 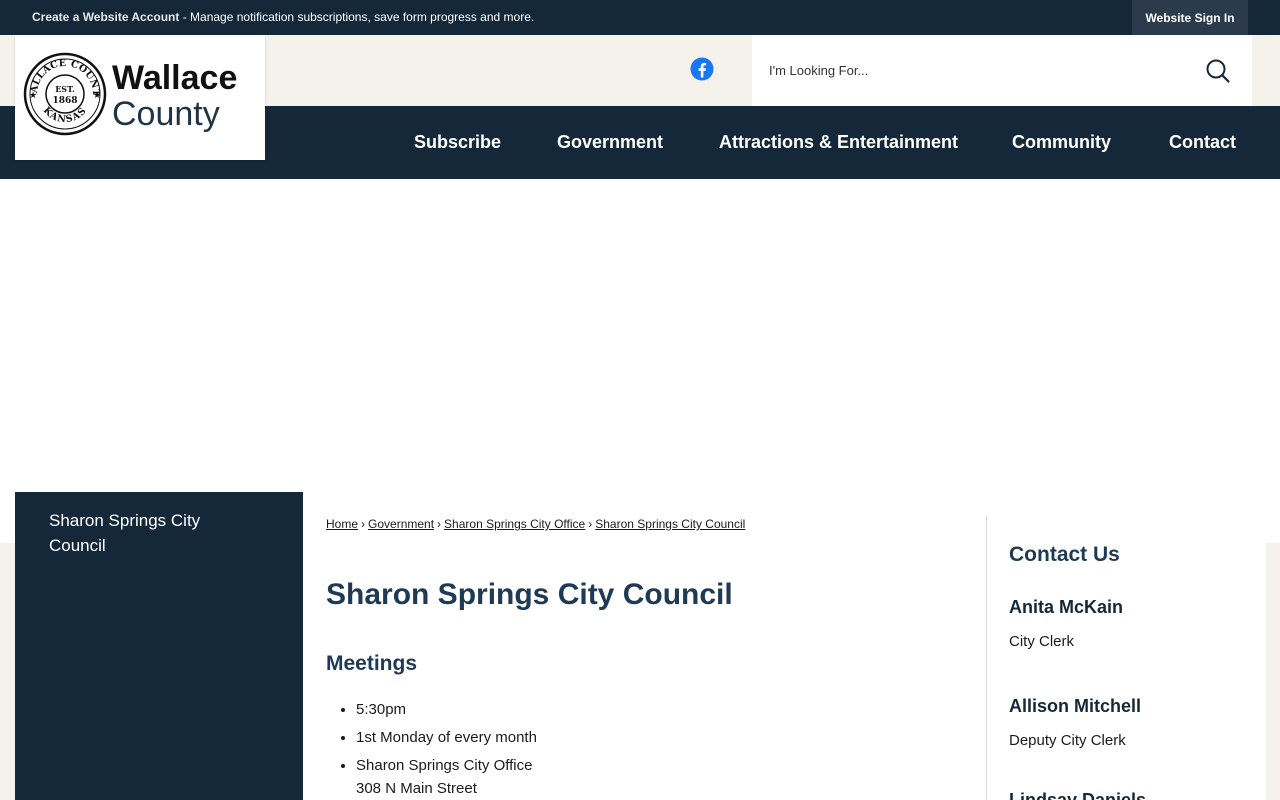 What do you see at coordinates (175, 78) in the screenshot?
I see `logo-title: Wallace` at bounding box center [175, 78].